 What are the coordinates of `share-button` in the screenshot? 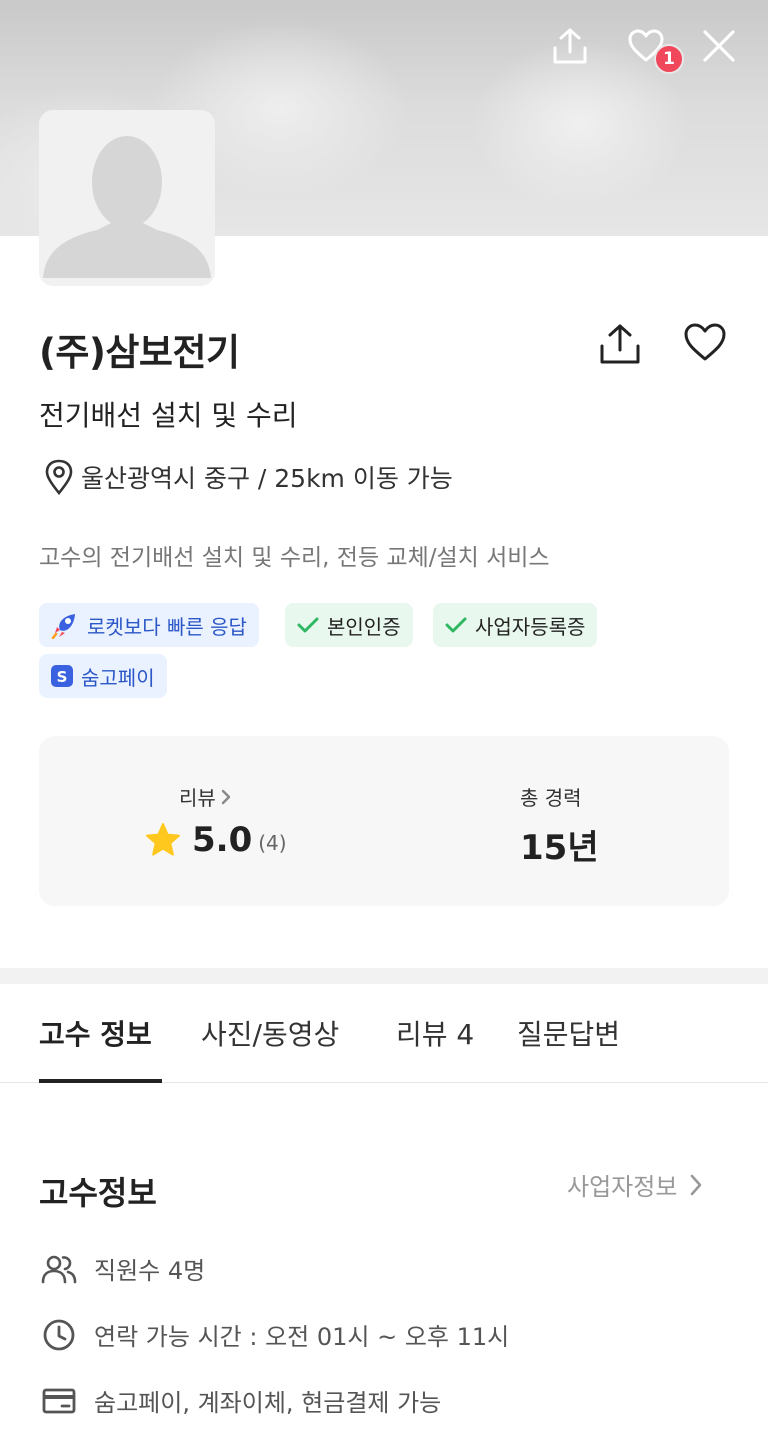 It's located at (620, 344).